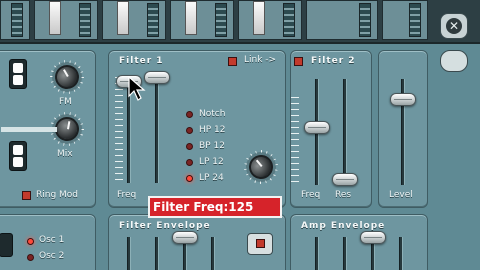  I want to click on filter-envelope-panel: Filter Envelope, so click(197, 242).